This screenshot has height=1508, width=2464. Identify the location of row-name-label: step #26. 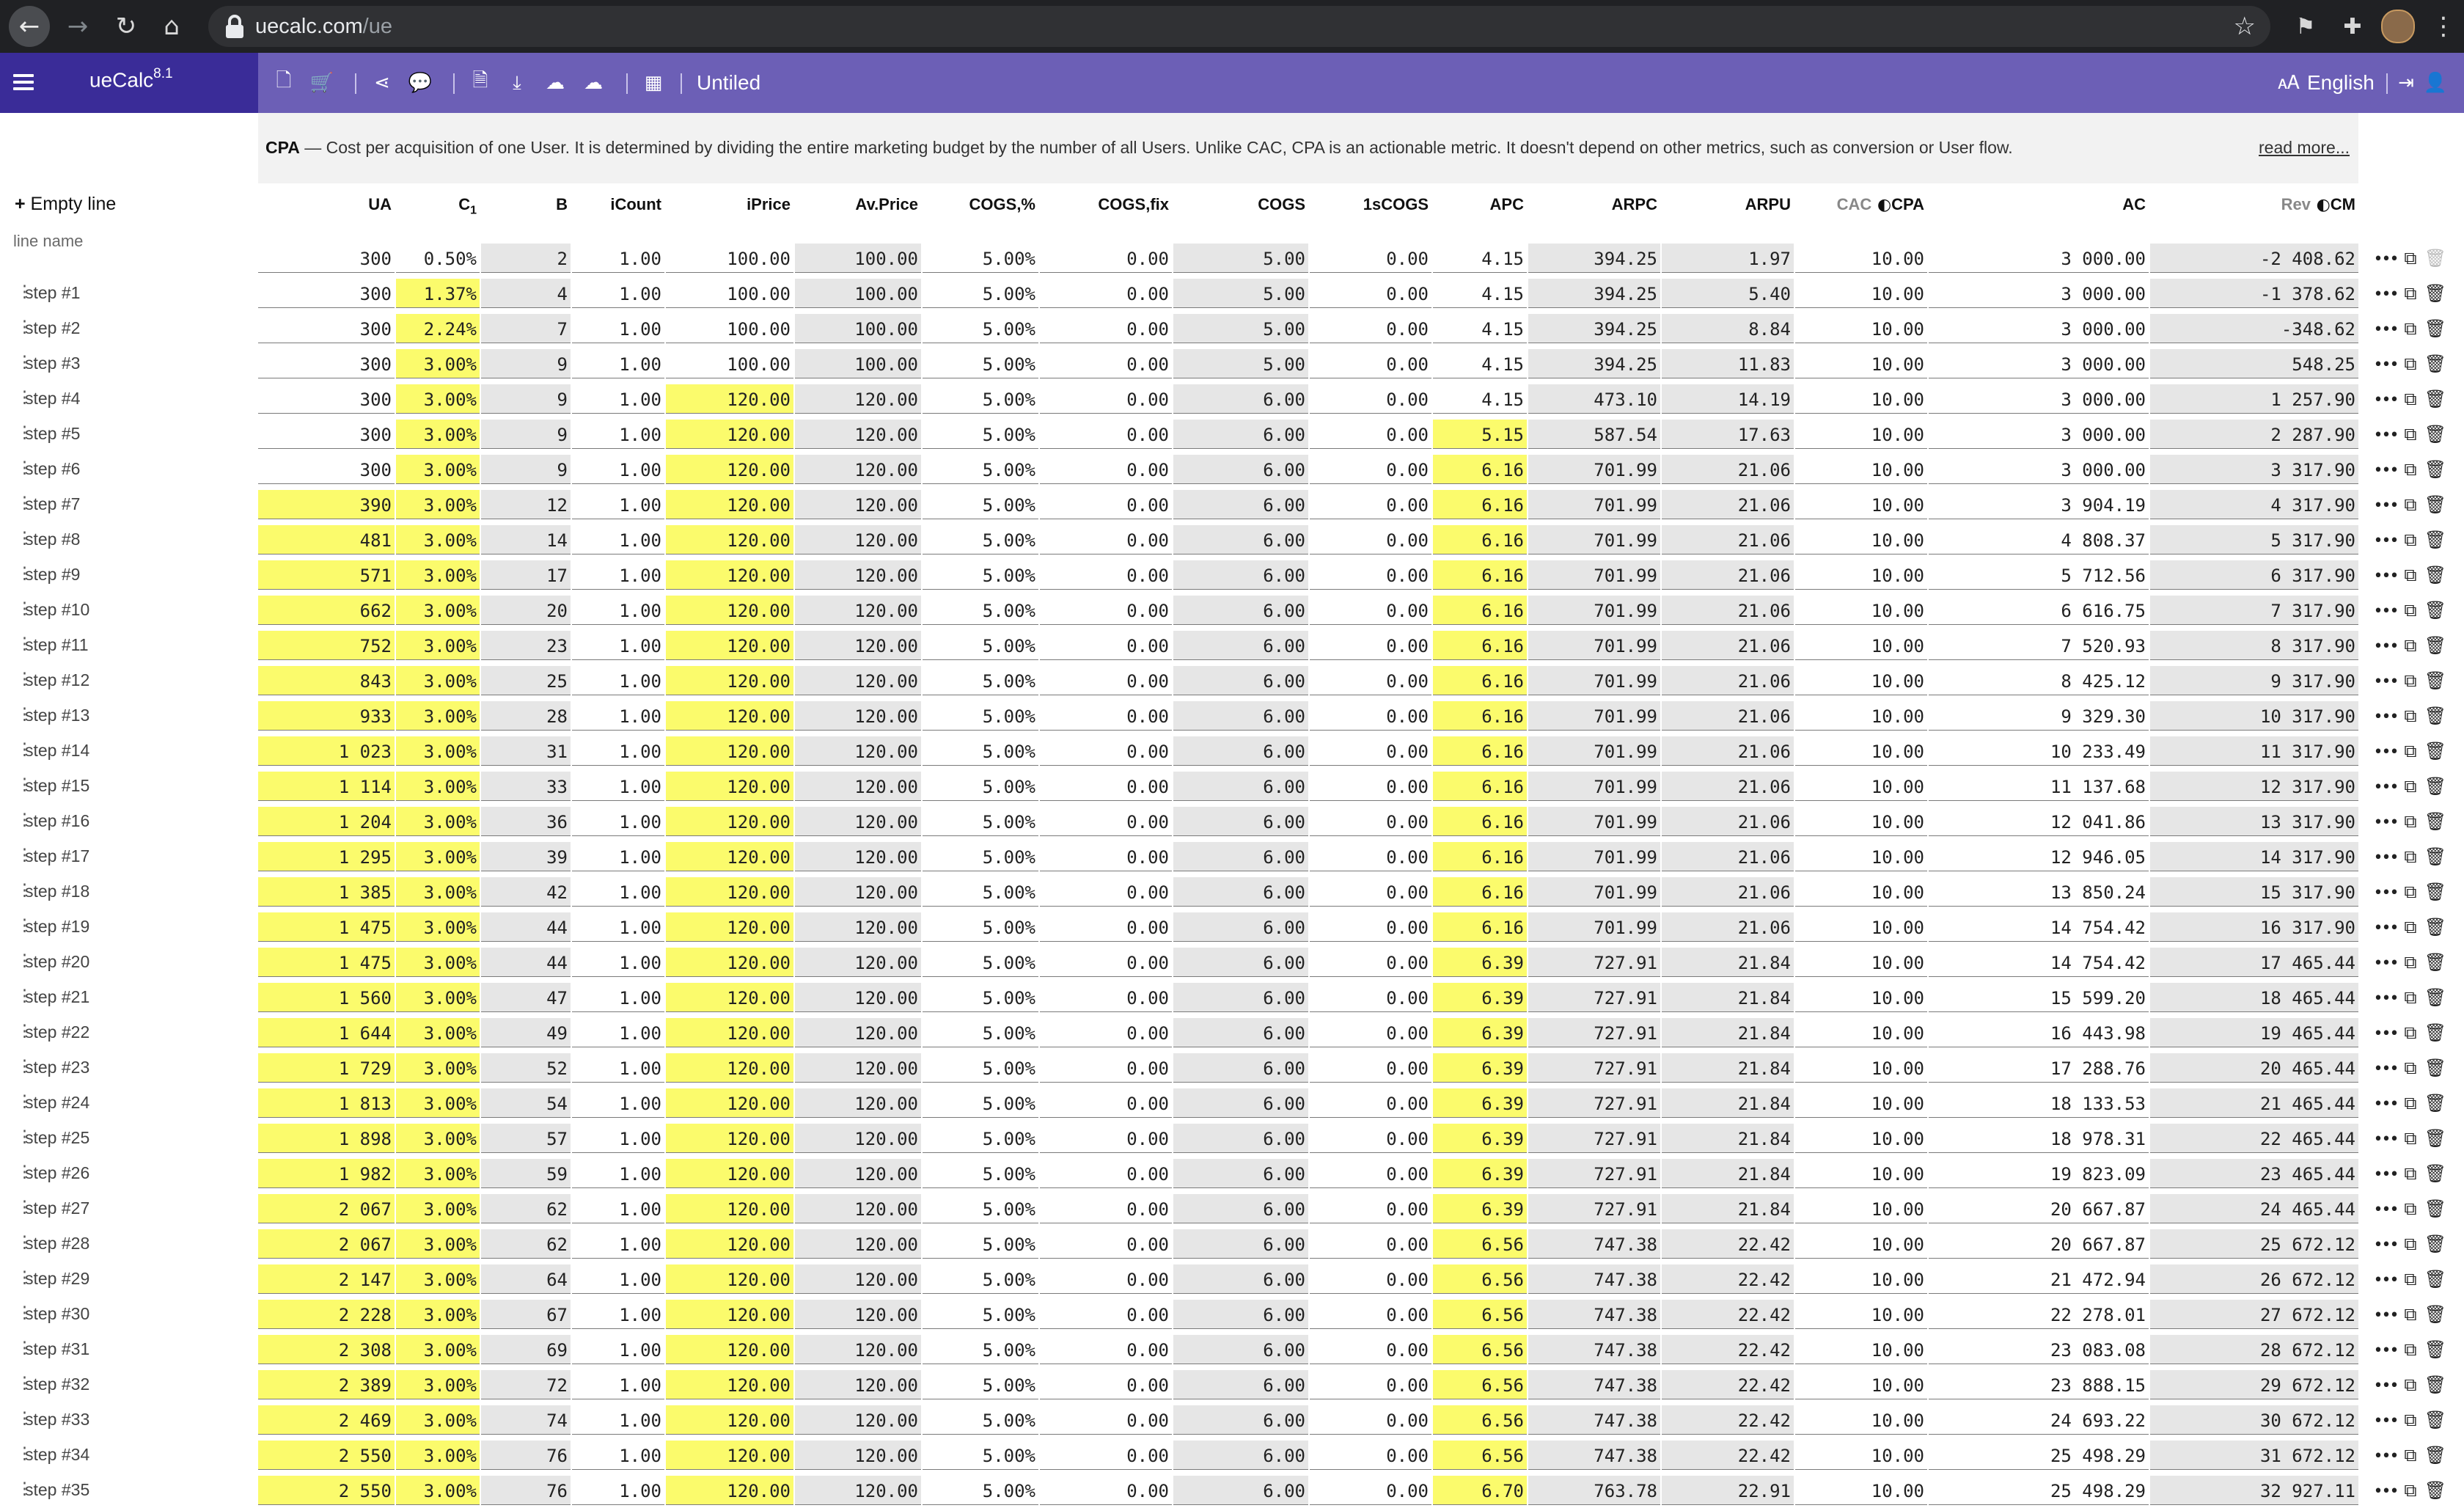
(52, 1172).